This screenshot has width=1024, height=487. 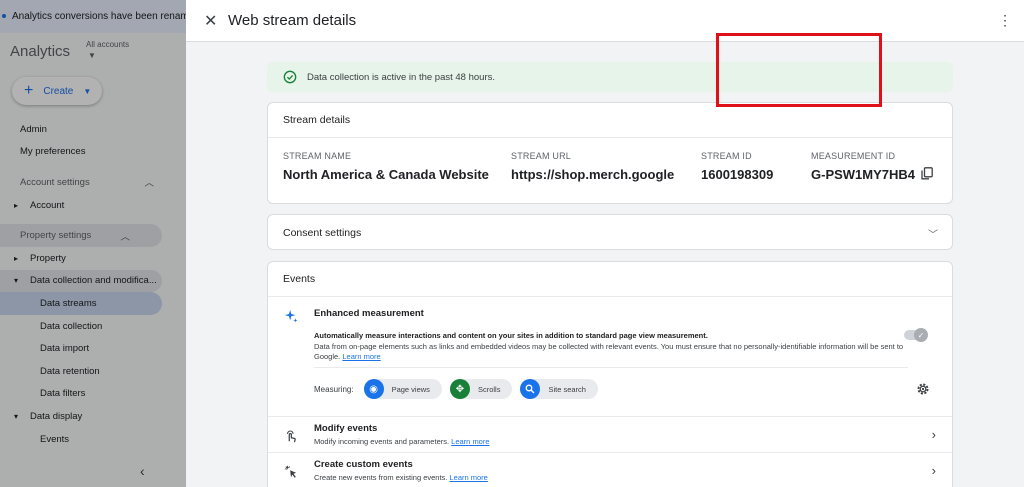 I want to click on measurement-id-highlight-box, so click(x=799, y=70).